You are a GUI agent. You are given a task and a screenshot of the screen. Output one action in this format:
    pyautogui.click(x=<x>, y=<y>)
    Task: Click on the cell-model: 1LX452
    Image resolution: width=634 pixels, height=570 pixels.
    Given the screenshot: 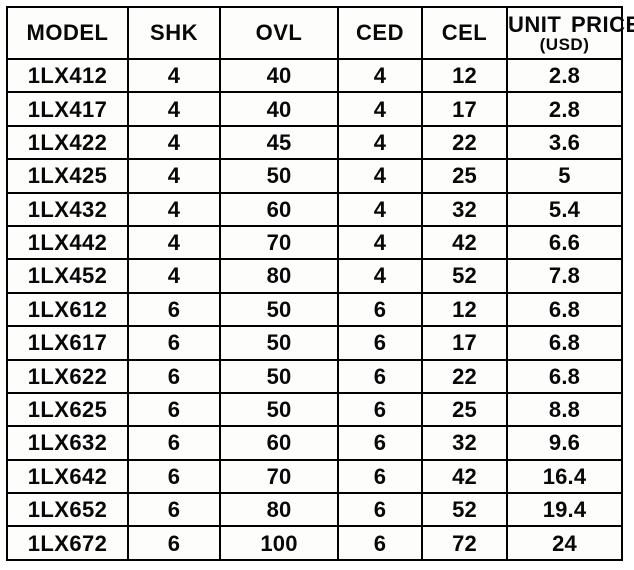 What is the action you would take?
    pyautogui.click(x=67, y=276)
    